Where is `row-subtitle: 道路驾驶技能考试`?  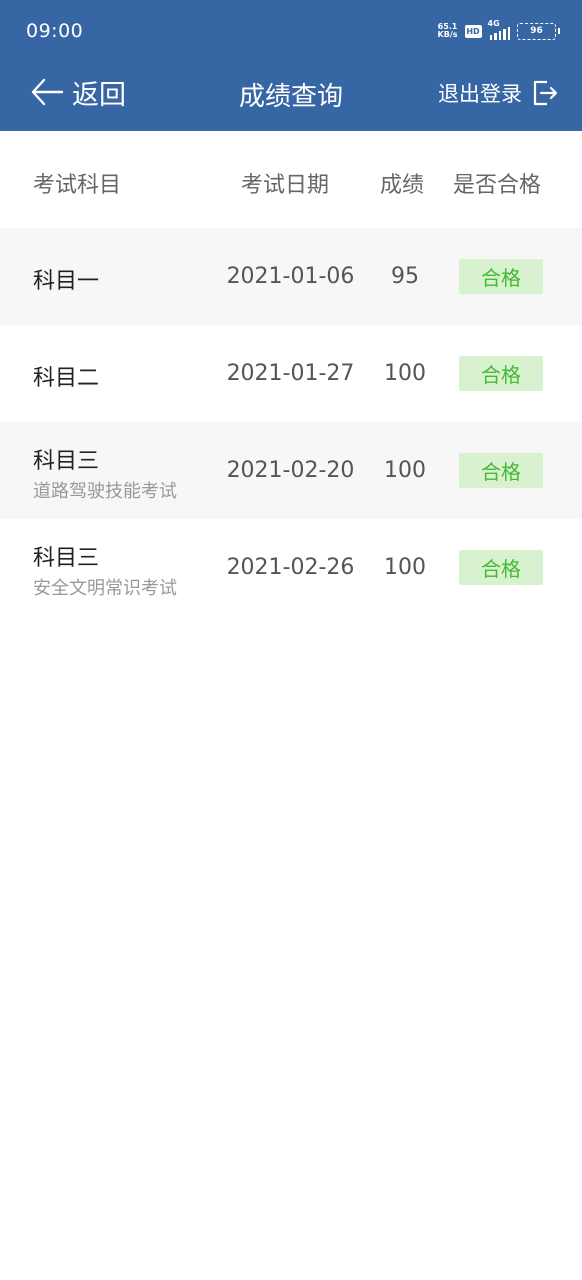
row-subtitle: 道路驾驶技能考试 is located at coordinates (105, 491).